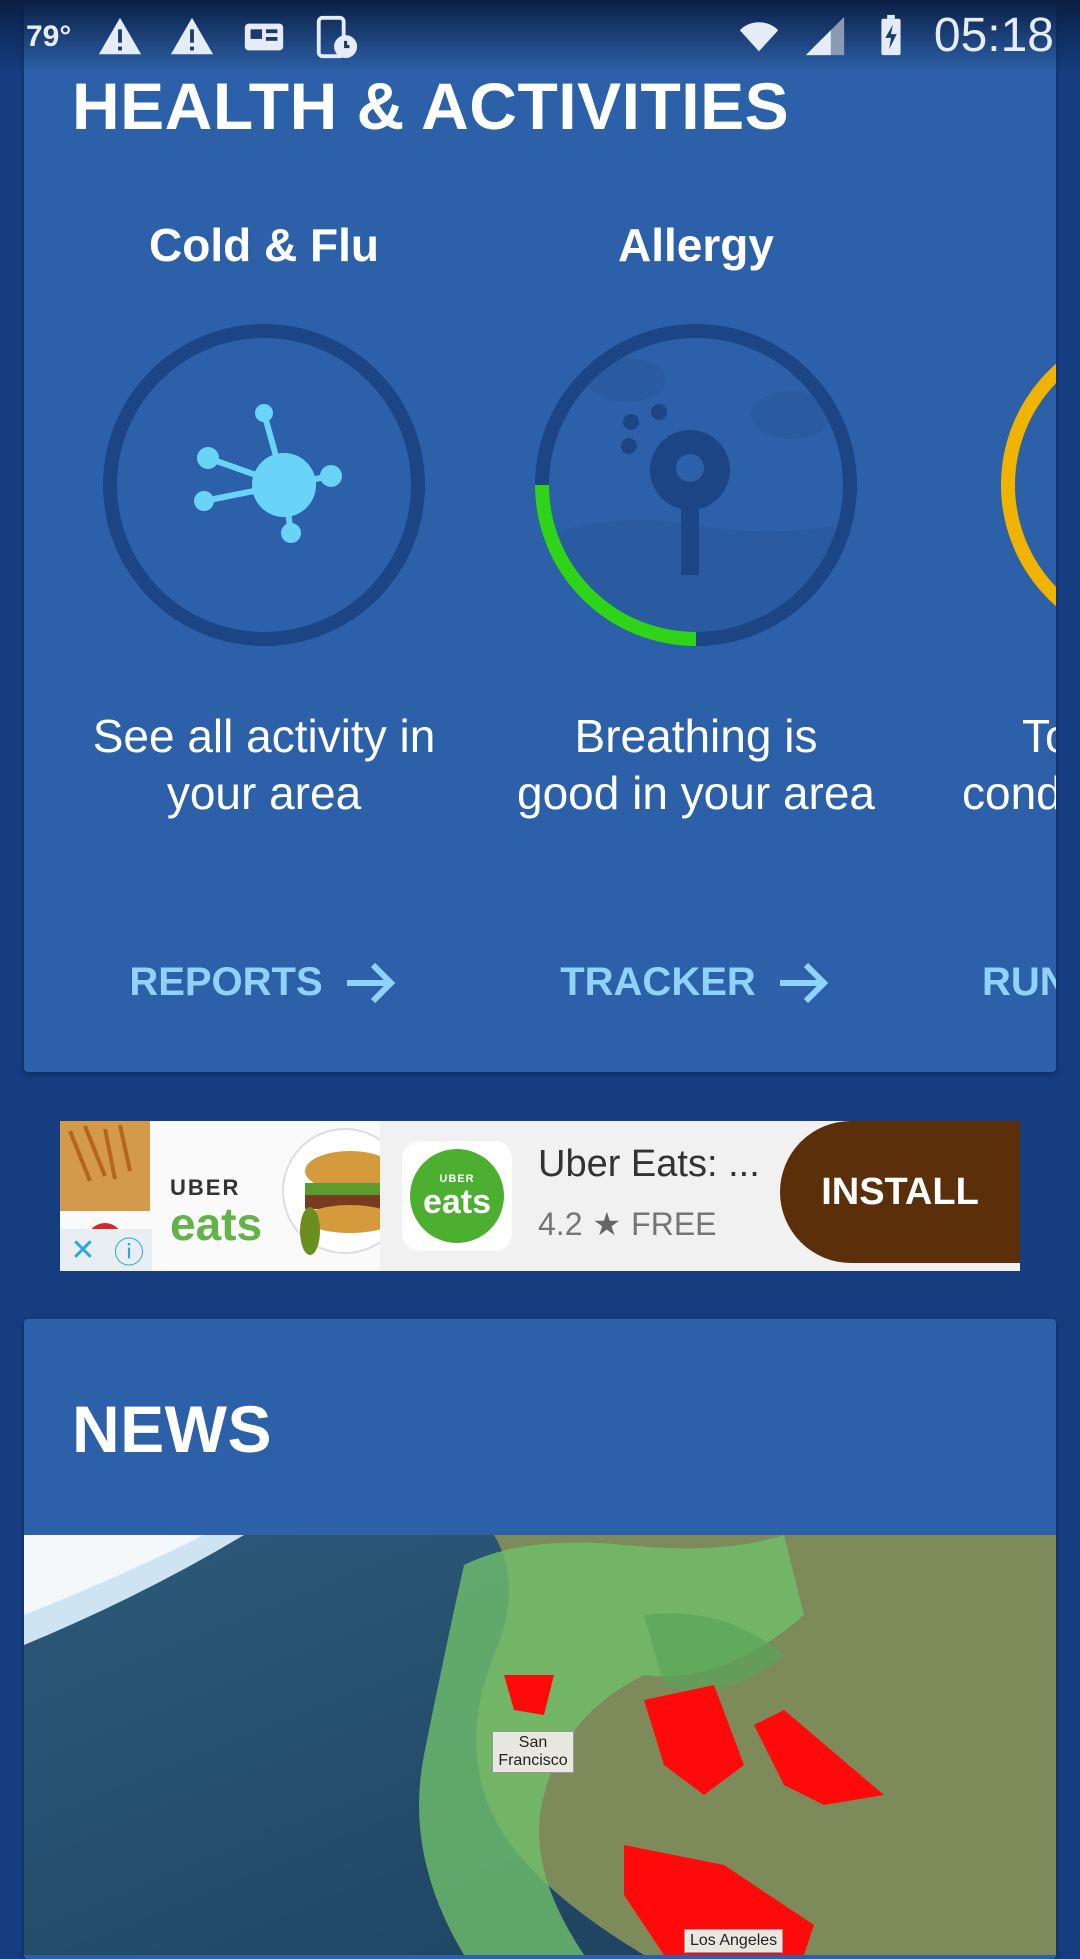 Image resolution: width=1080 pixels, height=1959 pixels. Describe the element at coordinates (1009, 793) in the screenshot. I see `tile-description-line: condi` at that location.